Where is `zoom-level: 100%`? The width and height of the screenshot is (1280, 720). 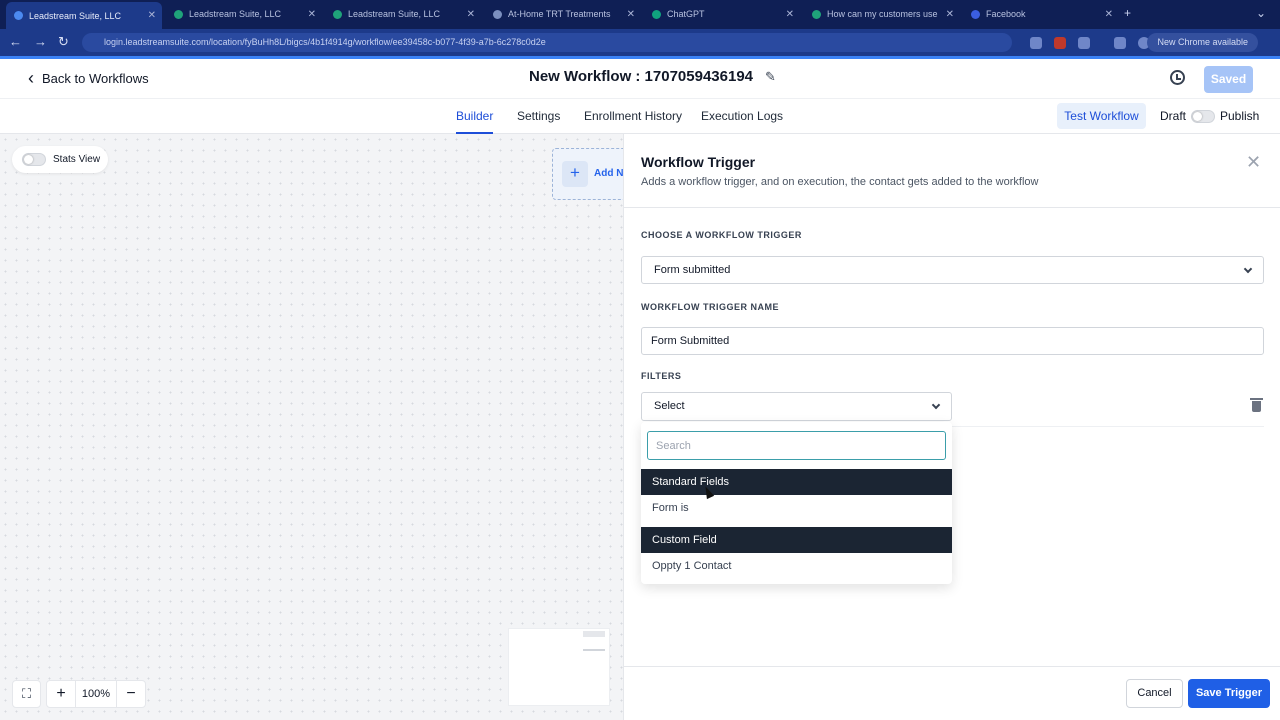 zoom-level: 100% is located at coordinates (96, 694).